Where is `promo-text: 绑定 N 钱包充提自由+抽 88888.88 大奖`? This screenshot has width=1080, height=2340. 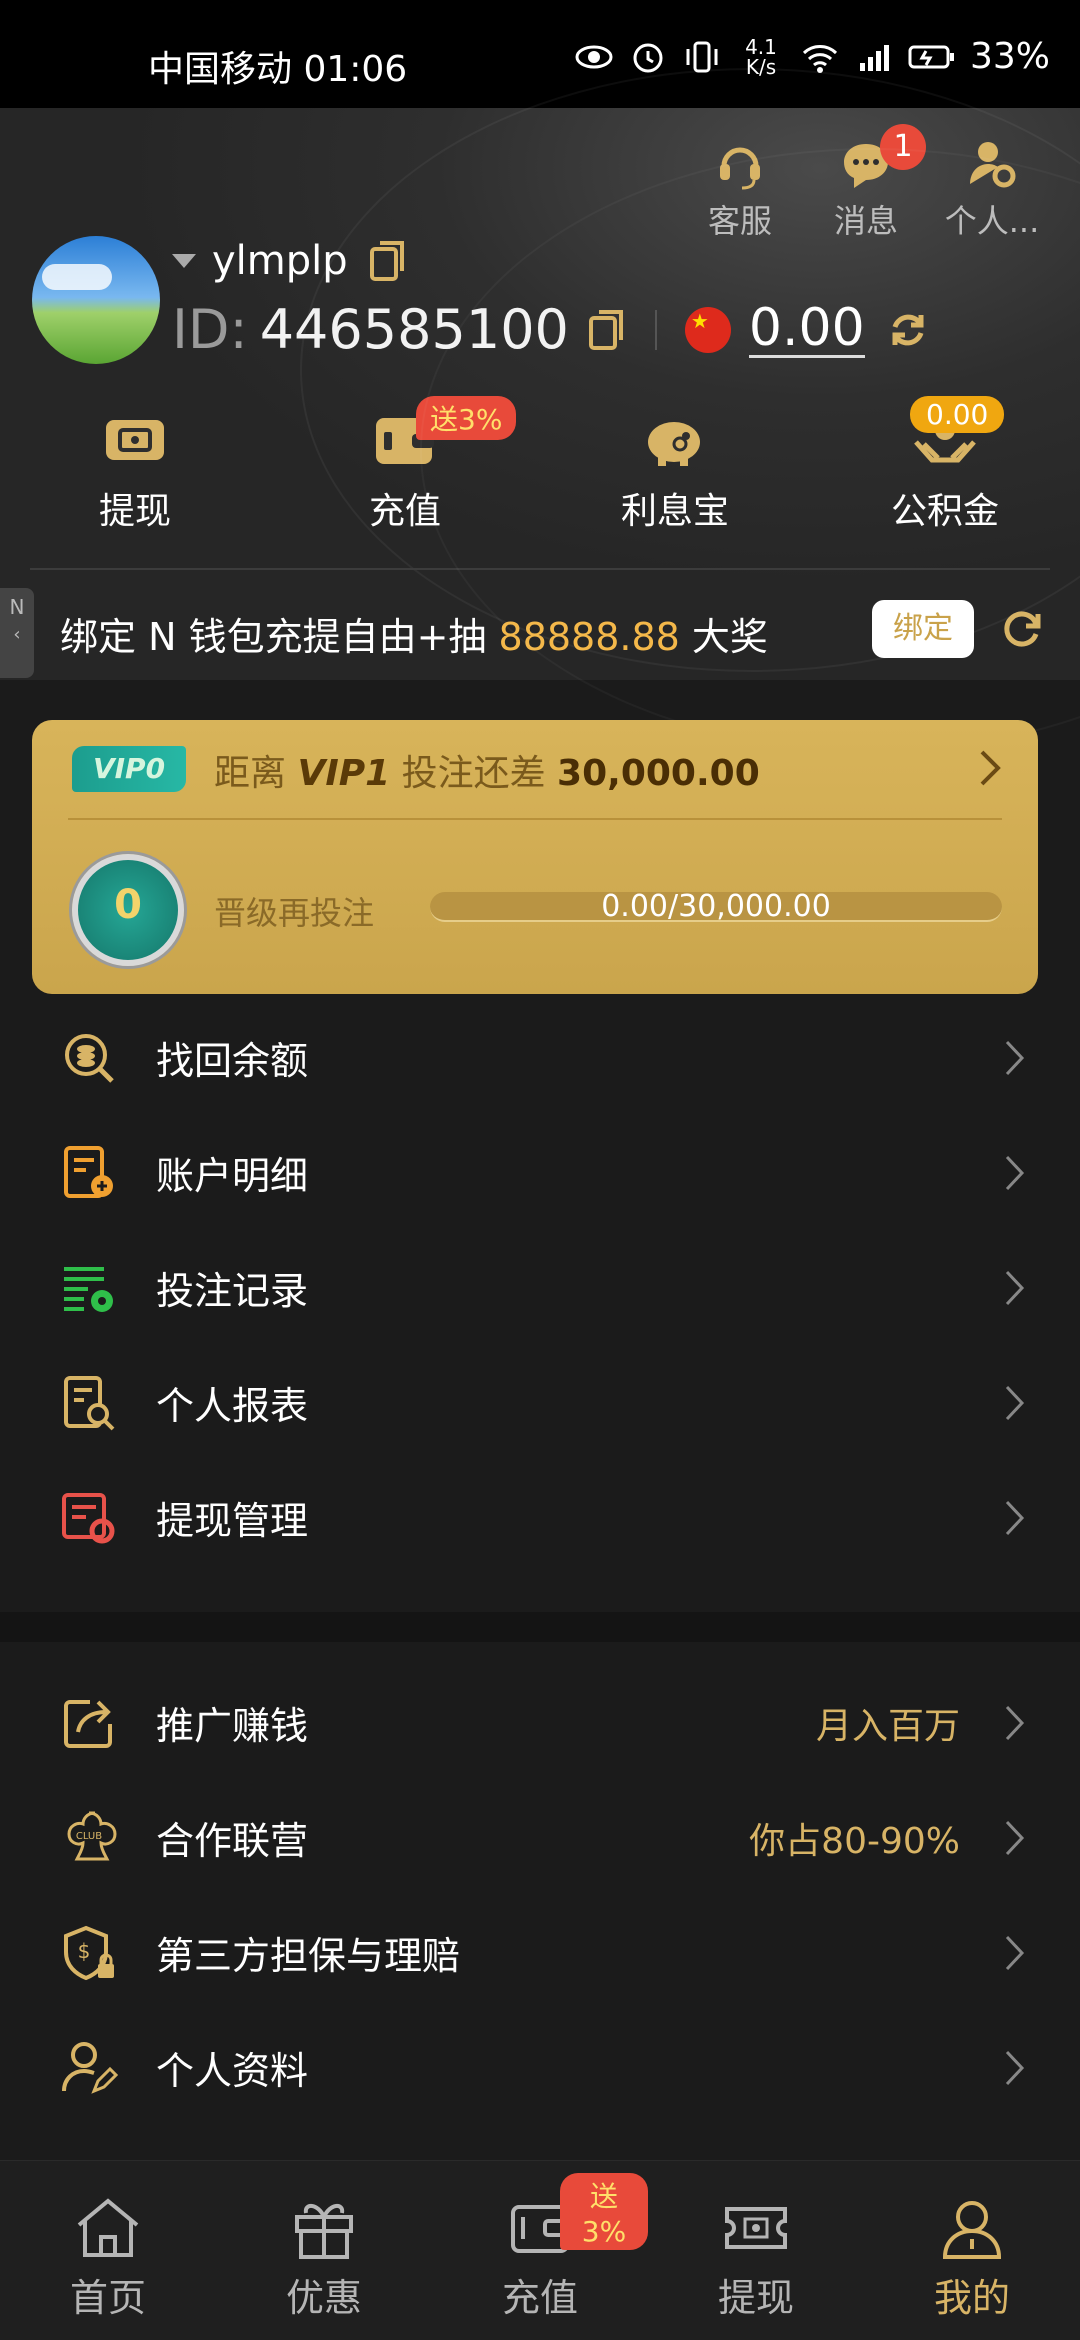
promo-text: 绑定 N 钱包充提自由+抽 88888.88 大奖 is located at coordinates (414, 633).